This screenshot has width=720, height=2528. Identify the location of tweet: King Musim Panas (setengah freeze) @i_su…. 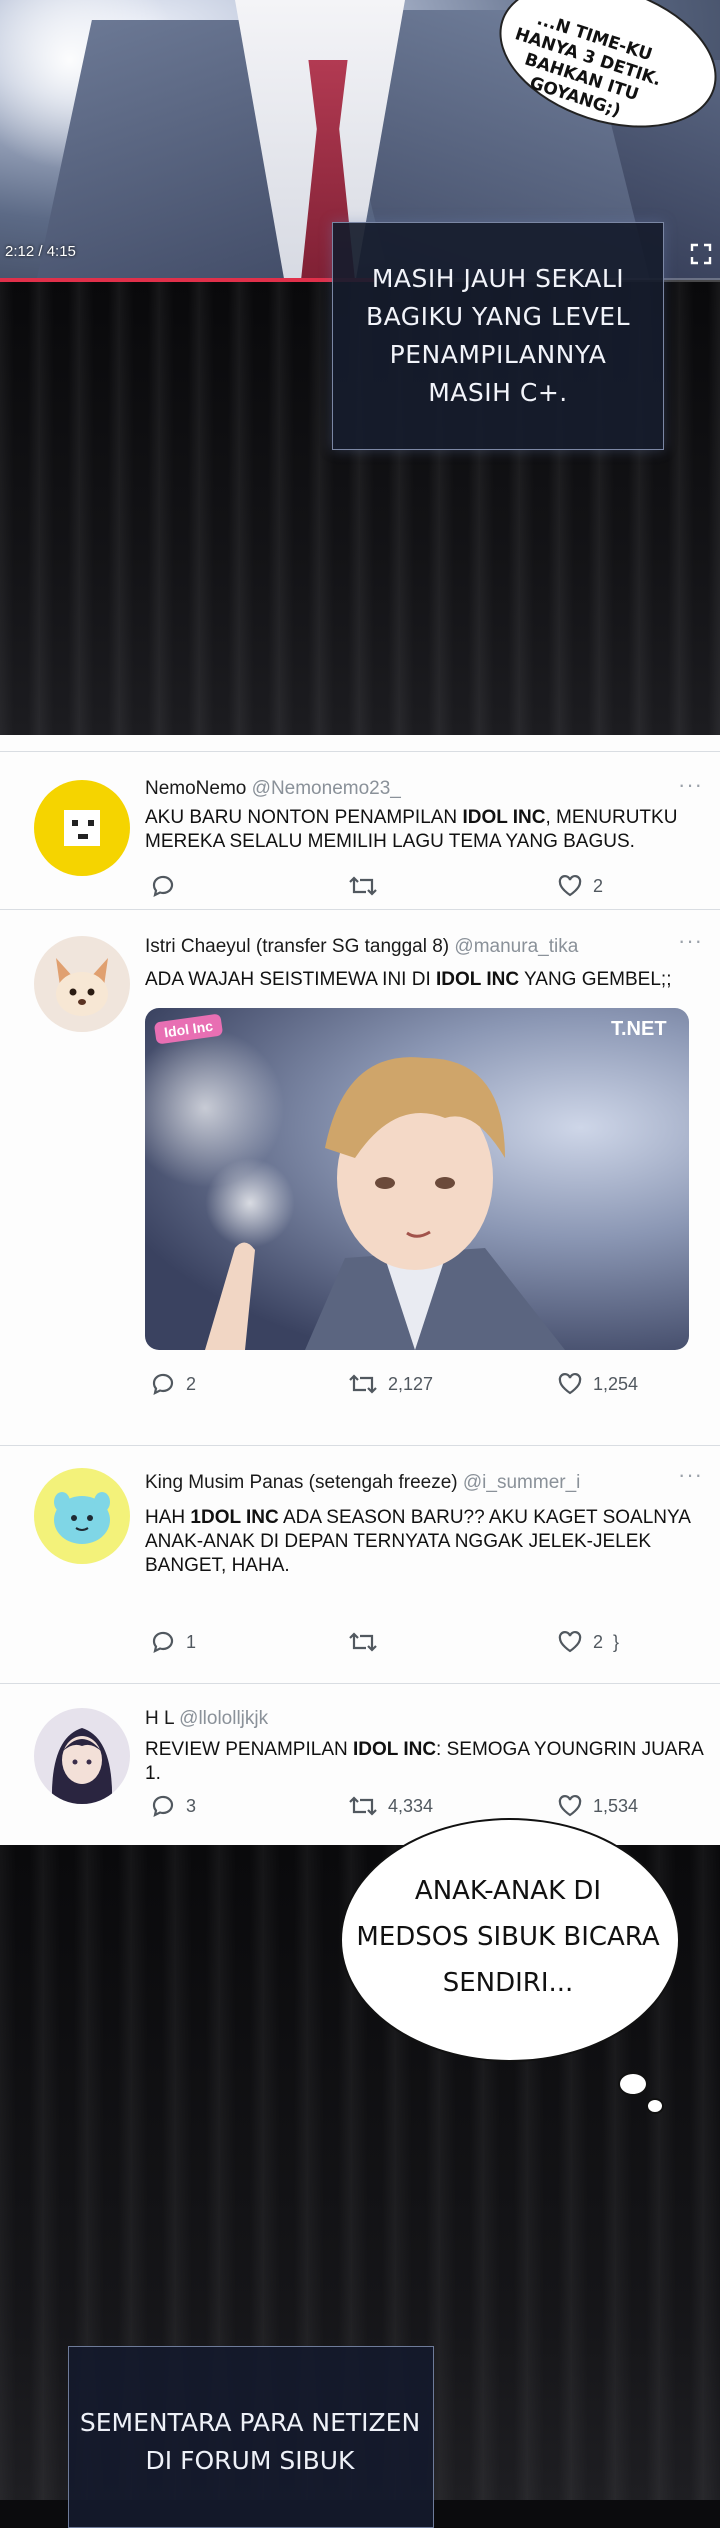
(360, 1565).